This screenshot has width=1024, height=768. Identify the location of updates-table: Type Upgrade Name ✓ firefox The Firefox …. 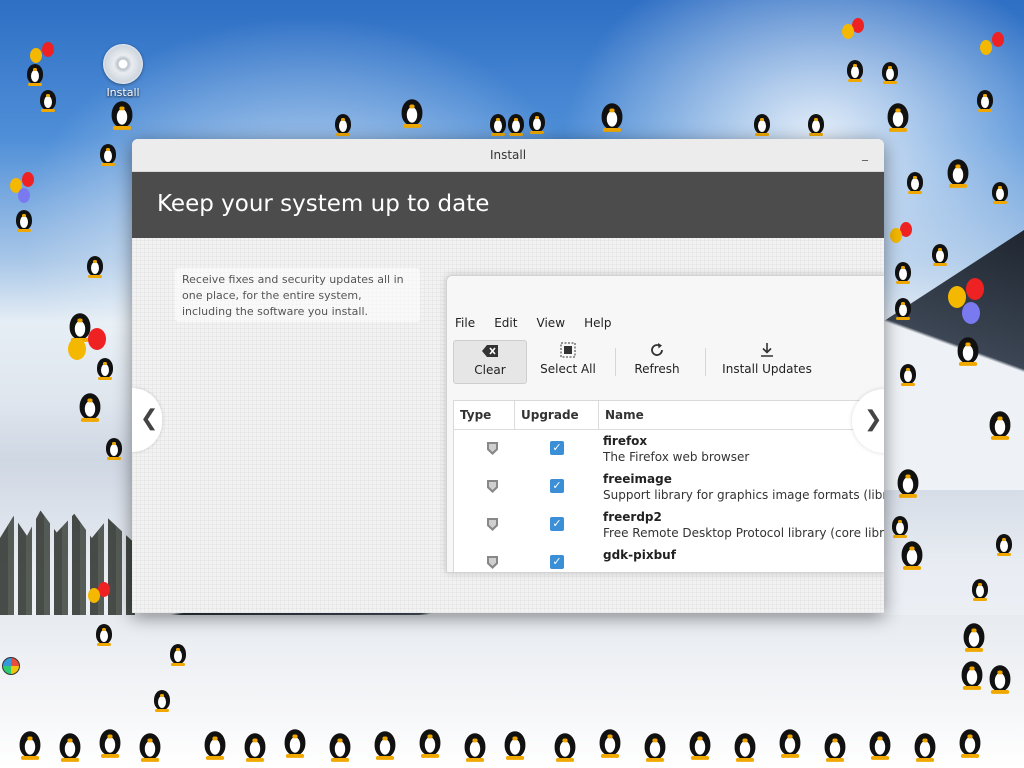
(668, 486).